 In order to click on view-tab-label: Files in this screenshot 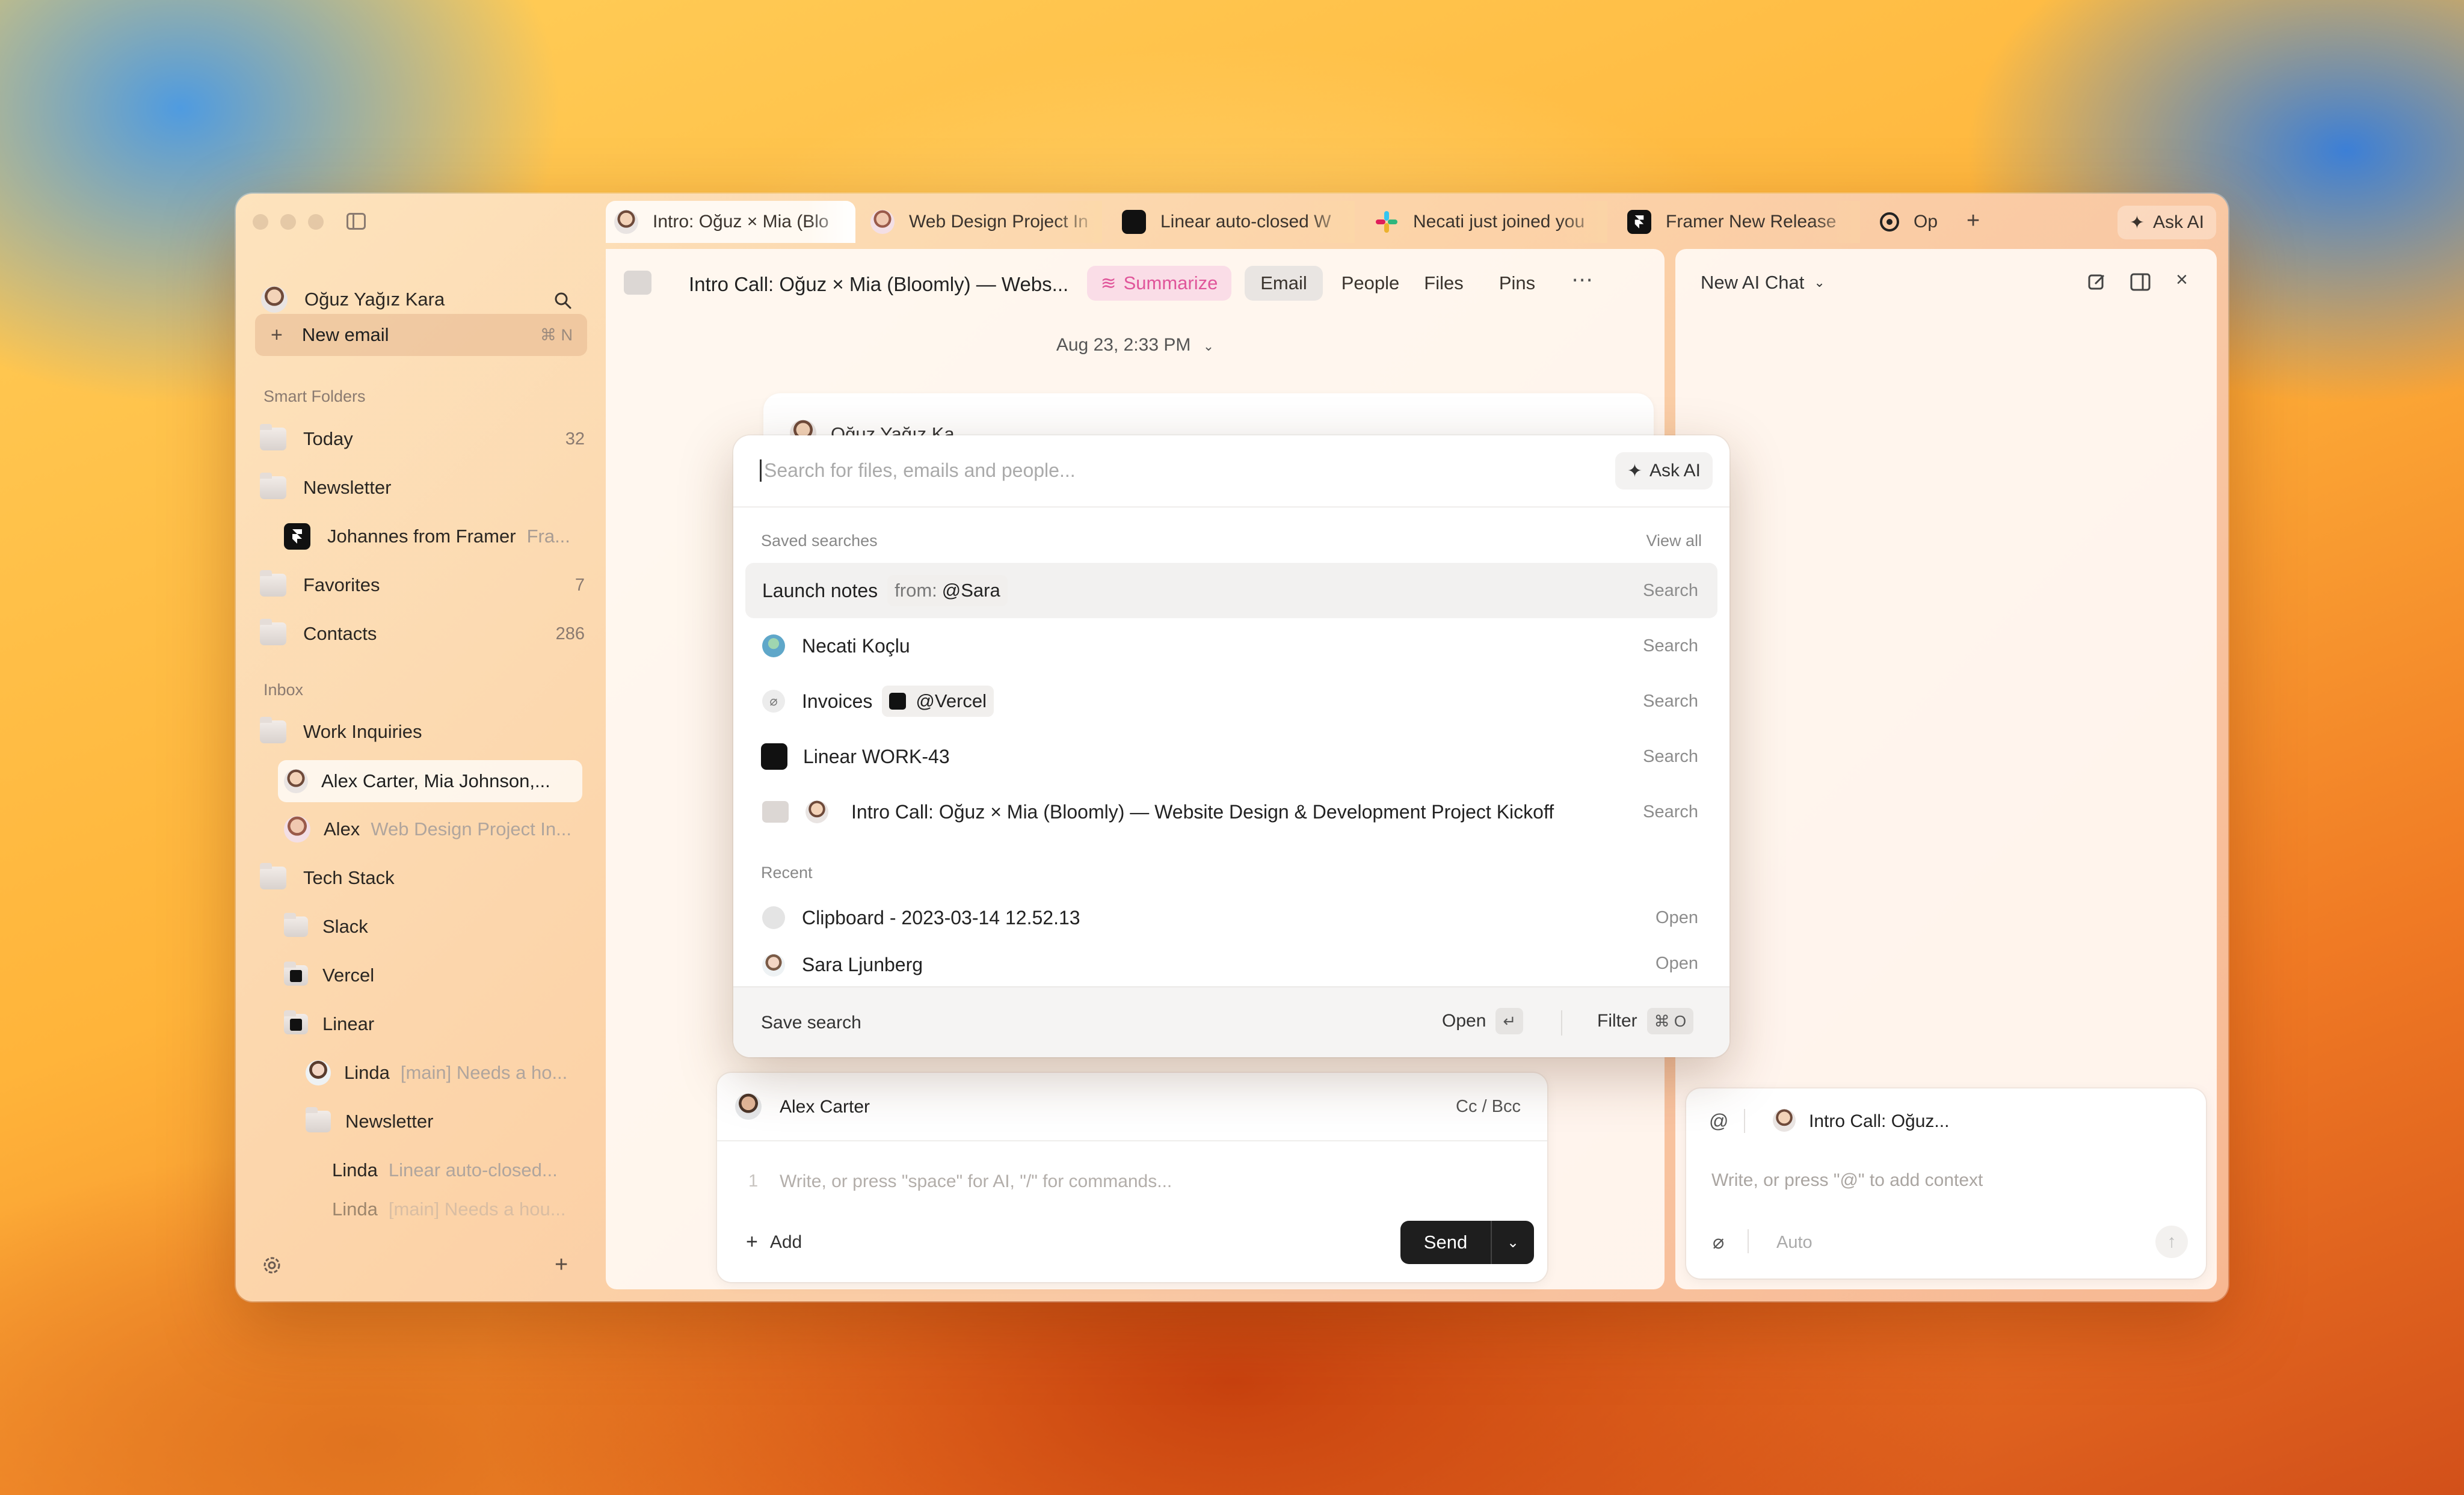, I will do `click(1444, 282)`.